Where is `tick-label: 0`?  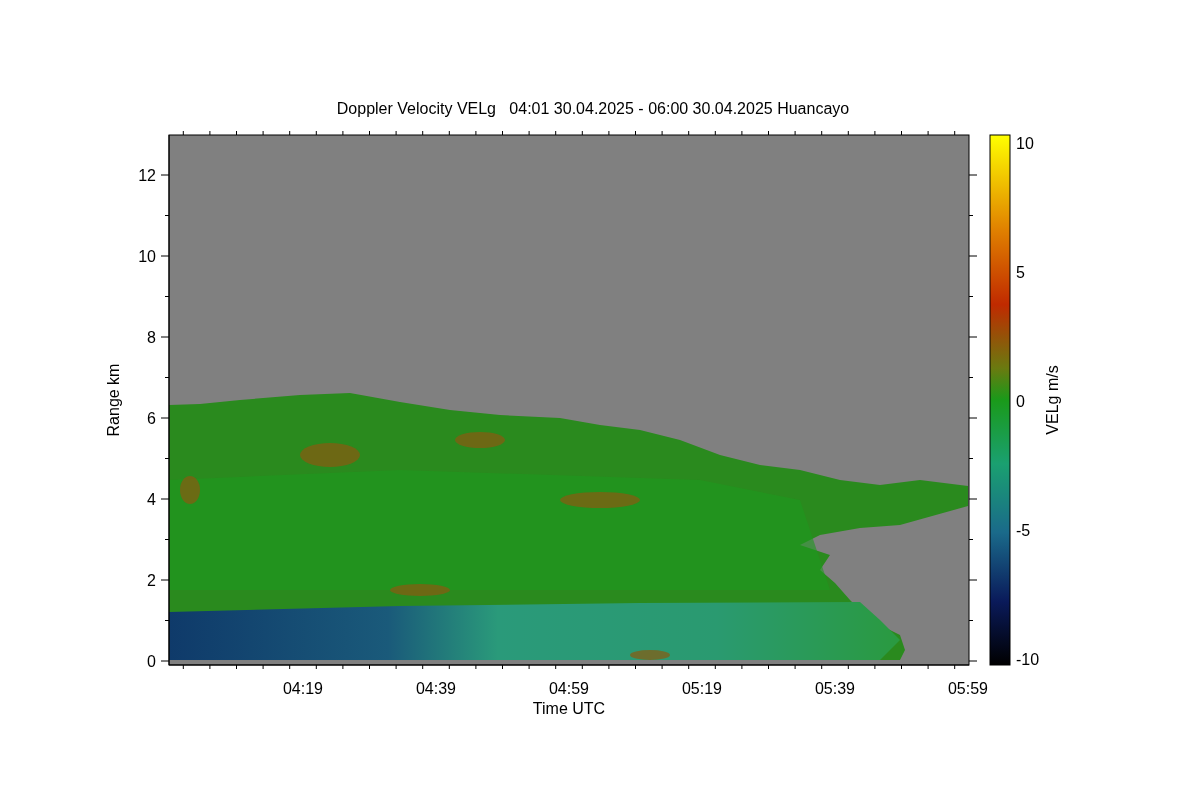
tick-label: 0 is located at coordinates (151, 661).